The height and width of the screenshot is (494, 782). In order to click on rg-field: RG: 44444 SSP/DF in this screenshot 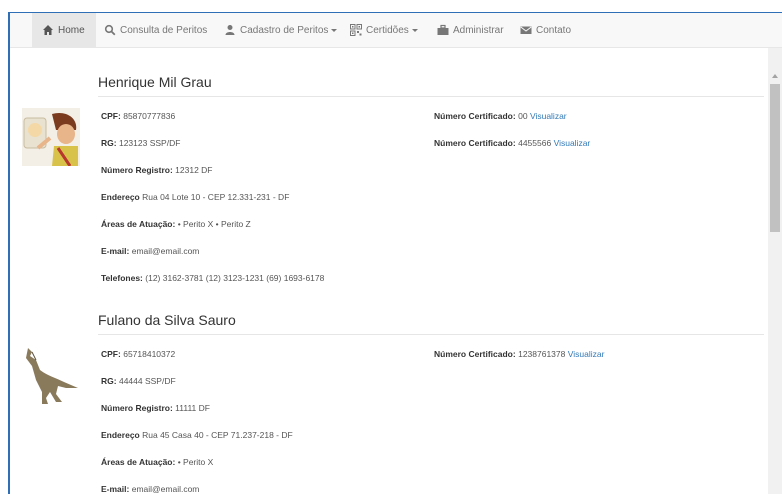, I will do `click(138, 381)`.